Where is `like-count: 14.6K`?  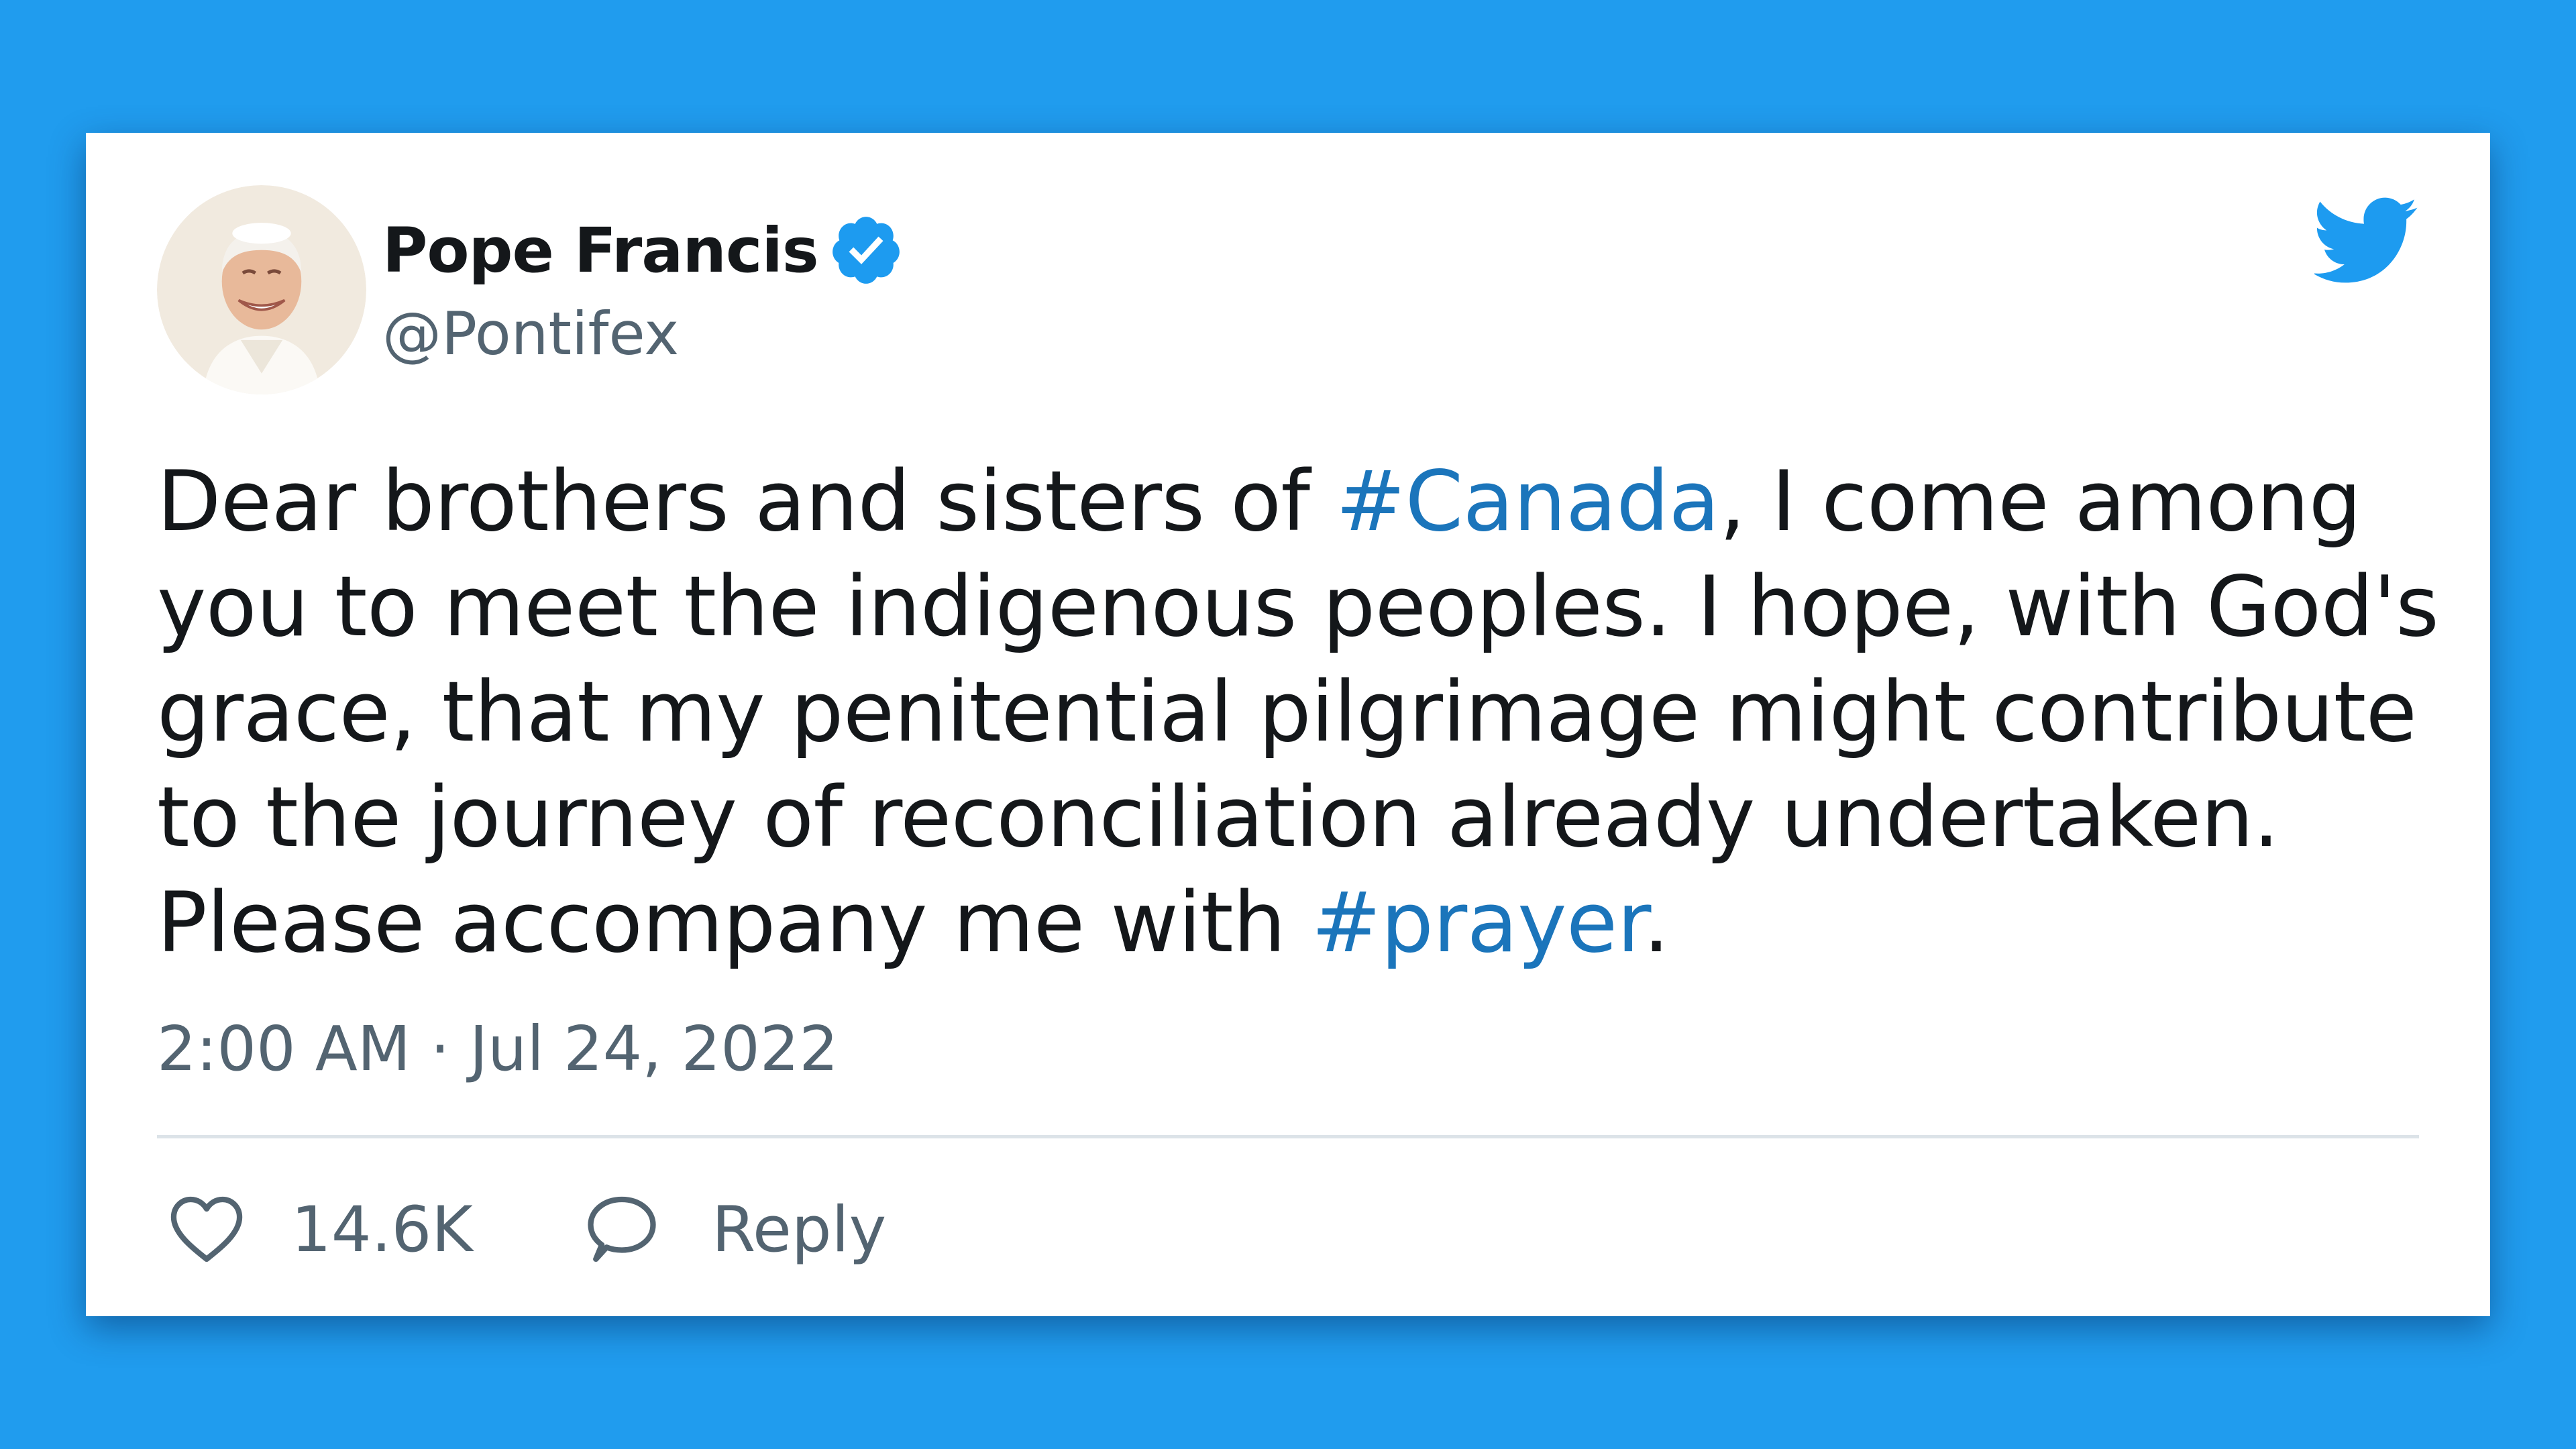 like-count: 14.6K is located at coordinates (382, 1230).